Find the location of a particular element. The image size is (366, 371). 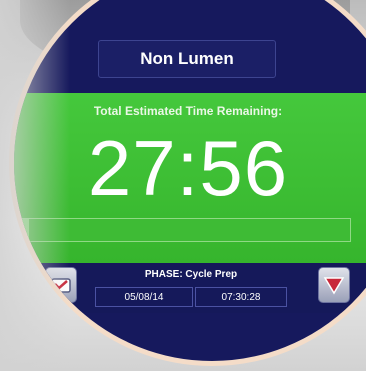

cycle-progress-bar is located at coordinates (186, 230).